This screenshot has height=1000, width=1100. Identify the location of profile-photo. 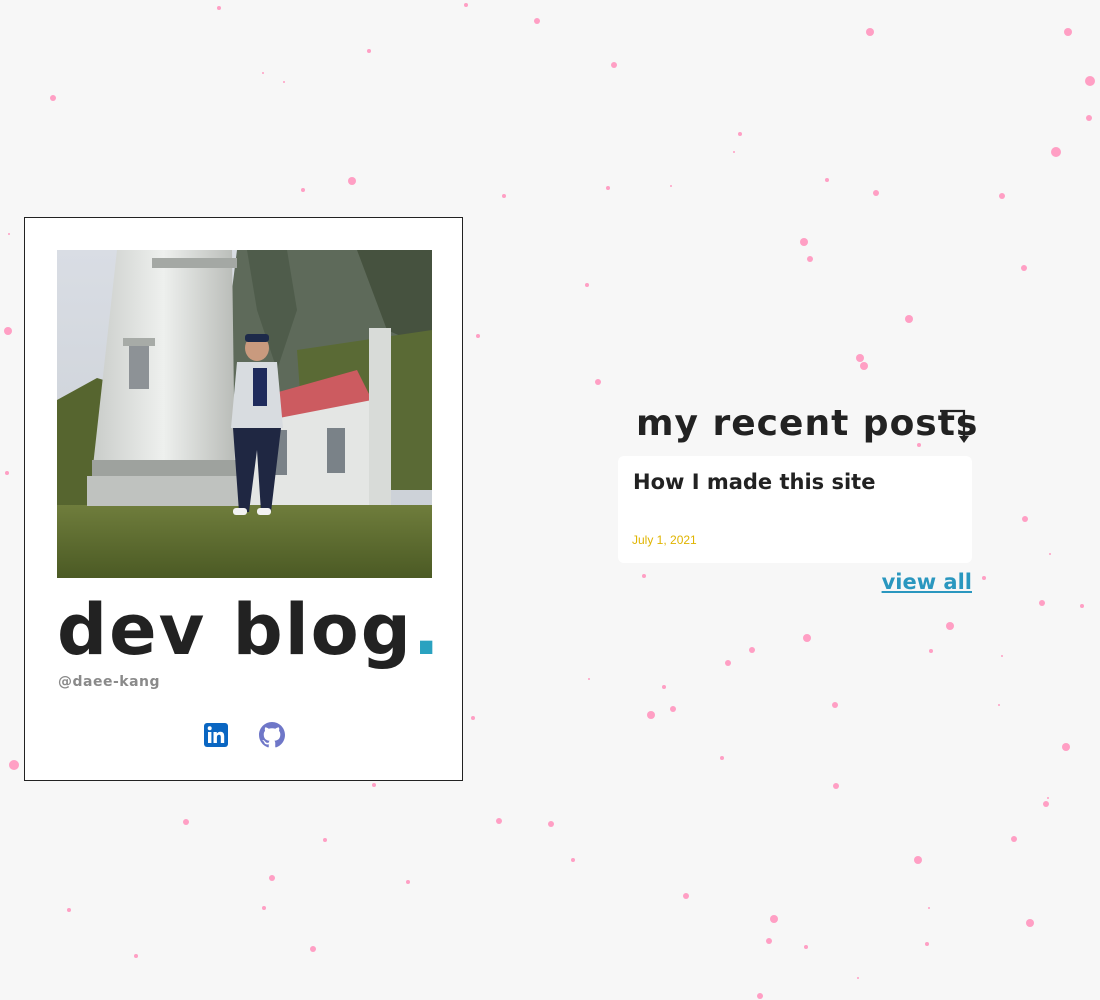
(244, 414).